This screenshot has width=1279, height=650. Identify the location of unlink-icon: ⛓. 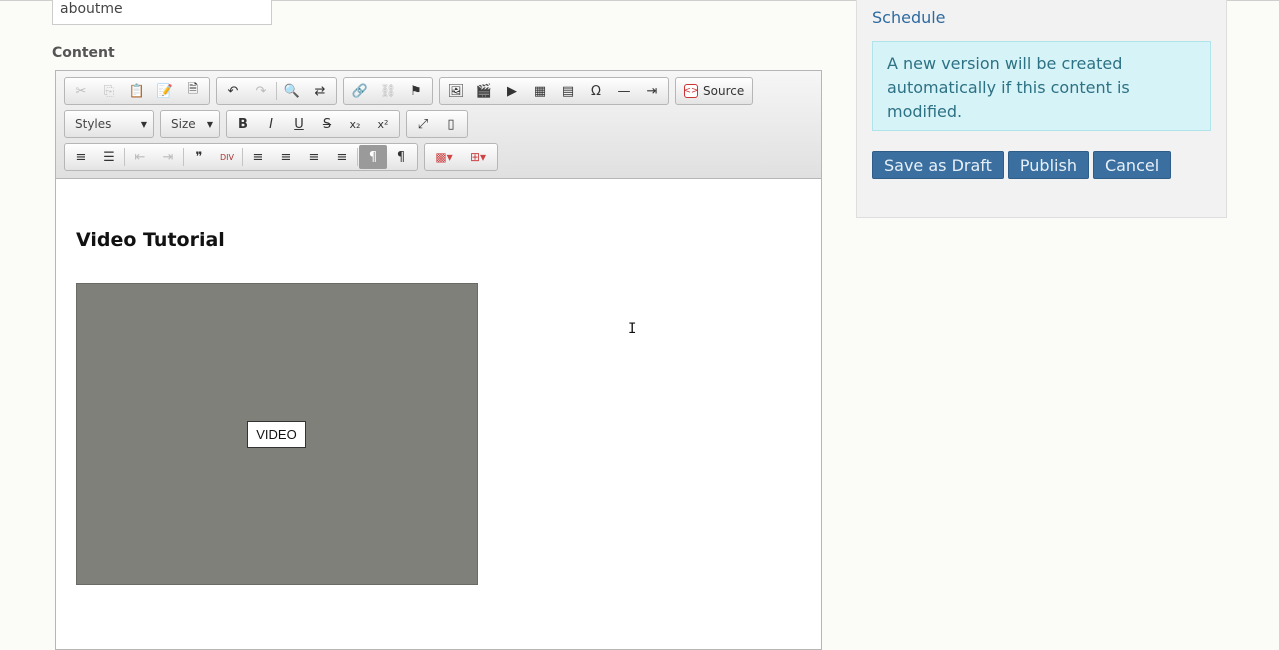
(388, 91).